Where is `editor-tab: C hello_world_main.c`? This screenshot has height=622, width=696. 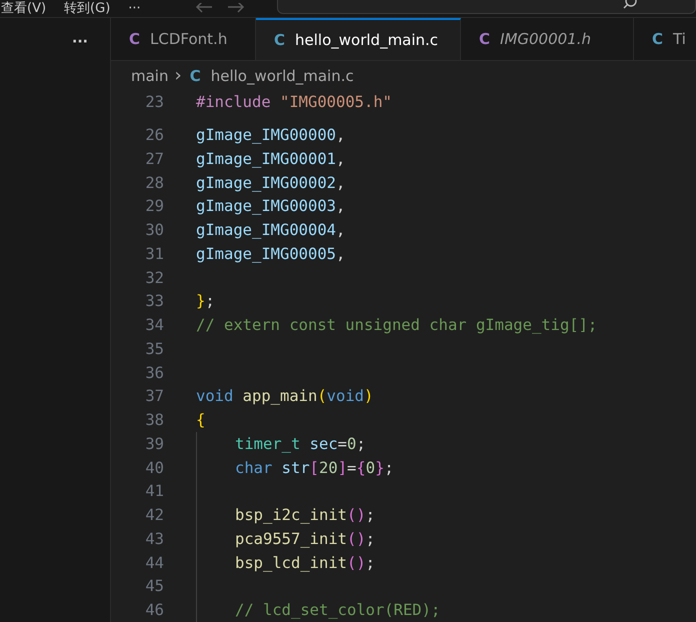 editor-tab: C hello_world_main.c is located at coordinates (358, 39).